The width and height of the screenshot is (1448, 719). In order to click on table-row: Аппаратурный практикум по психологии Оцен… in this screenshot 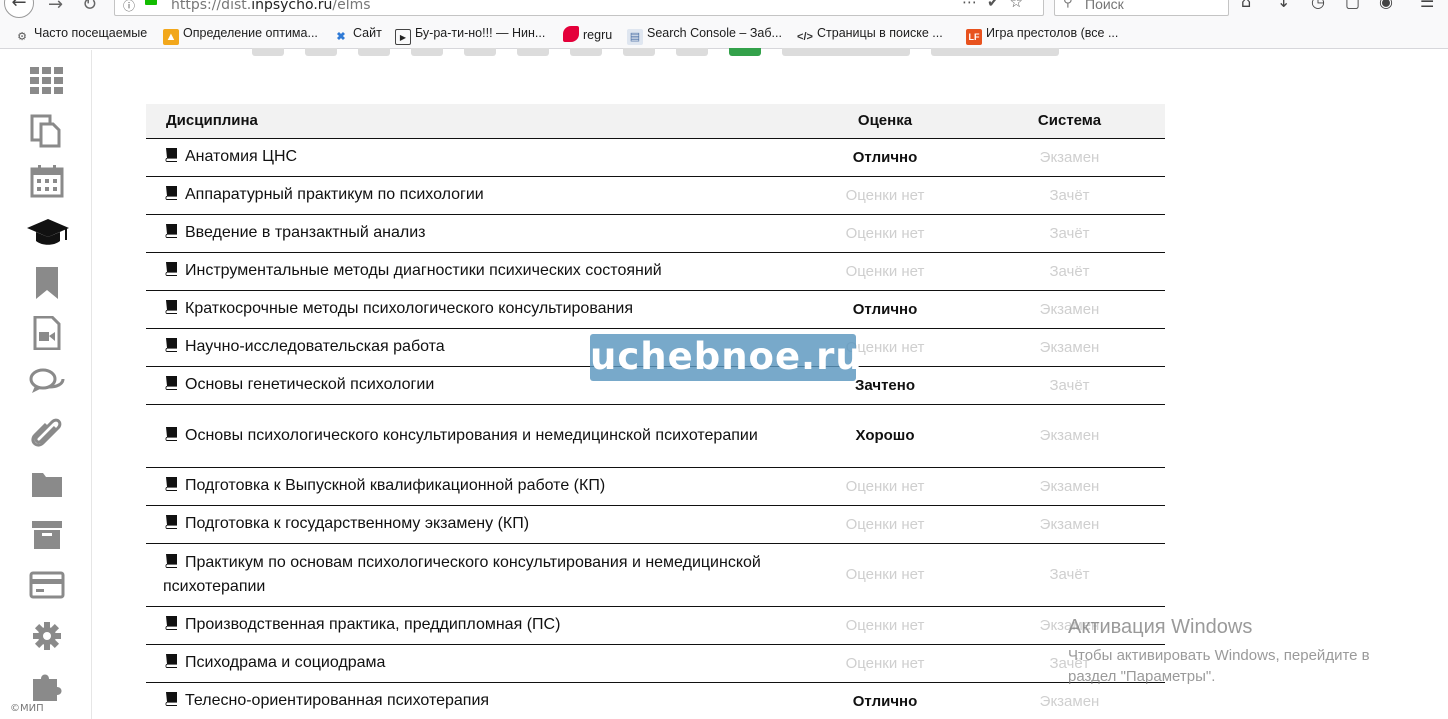, I will do `click(655, 195)`.